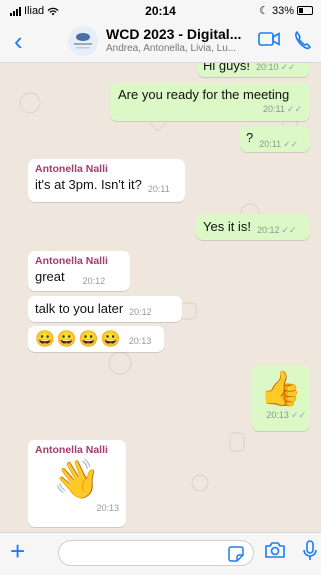 This screenshot has height=575, width=321. Describe the element at coordinates (269, 39) in the screenshot. I see `video-call-icon` at that location.